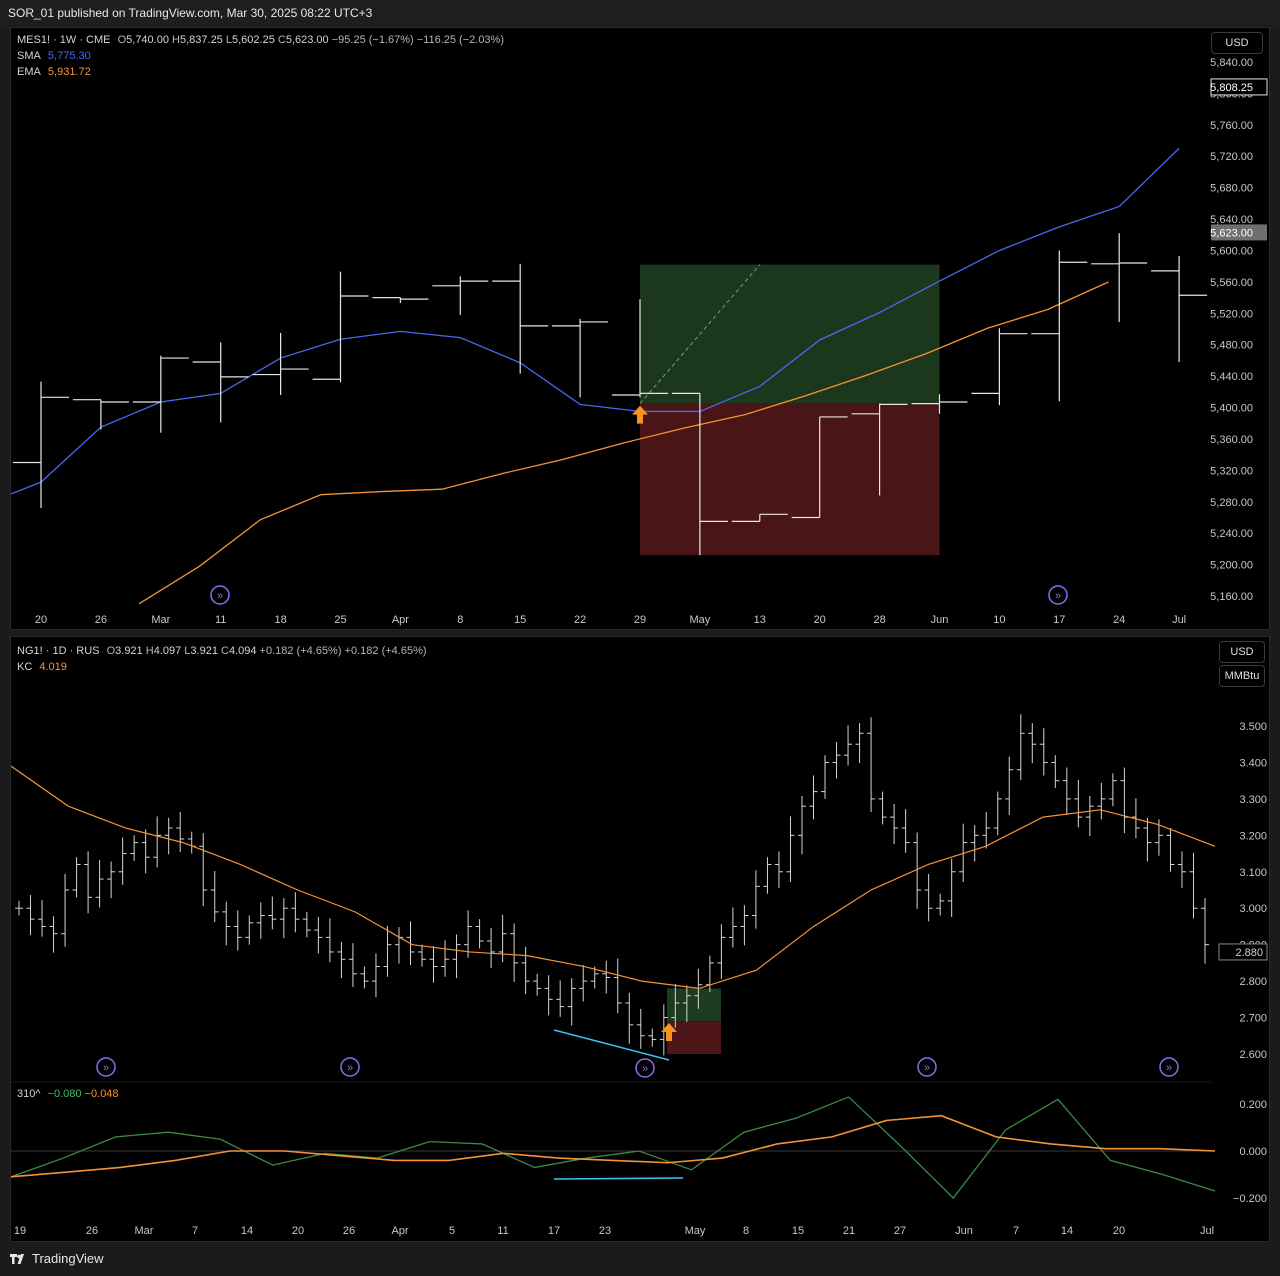 The image size is (1280, 1276). I want to click on profit-zone, so click(790, 334).